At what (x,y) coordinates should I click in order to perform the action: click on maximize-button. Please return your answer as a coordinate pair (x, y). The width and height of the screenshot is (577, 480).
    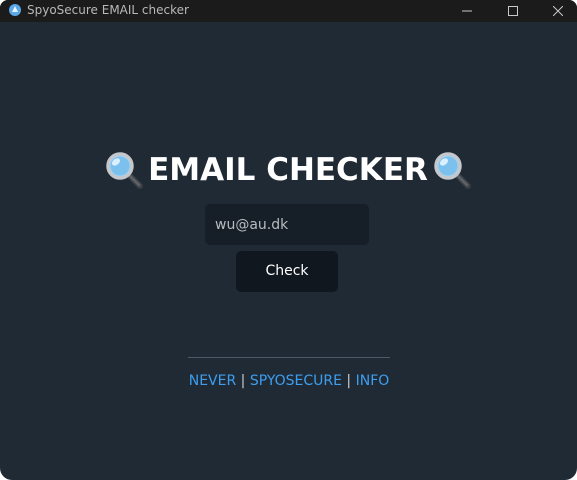
    Looking at the image, I should click on (513, 11).